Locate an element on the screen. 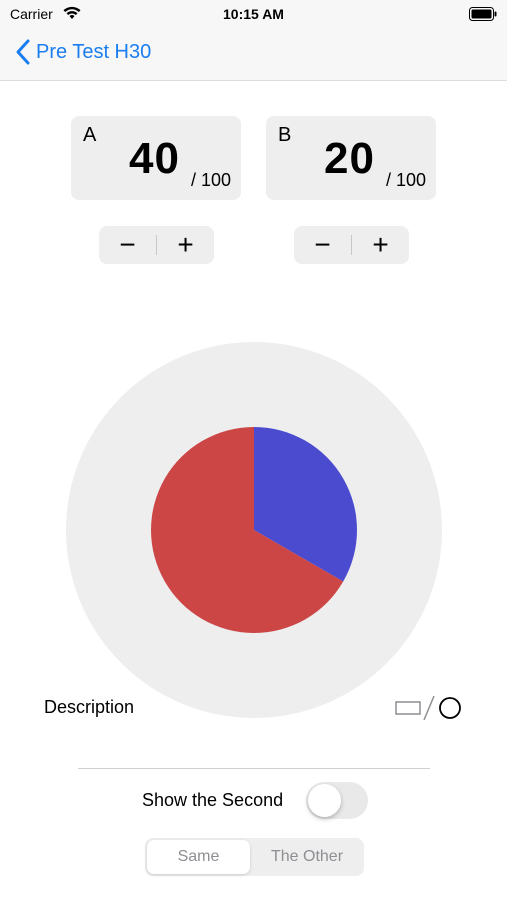 The image size is (507, 900). chevron-left-icon is located at coordinates (23, 52).